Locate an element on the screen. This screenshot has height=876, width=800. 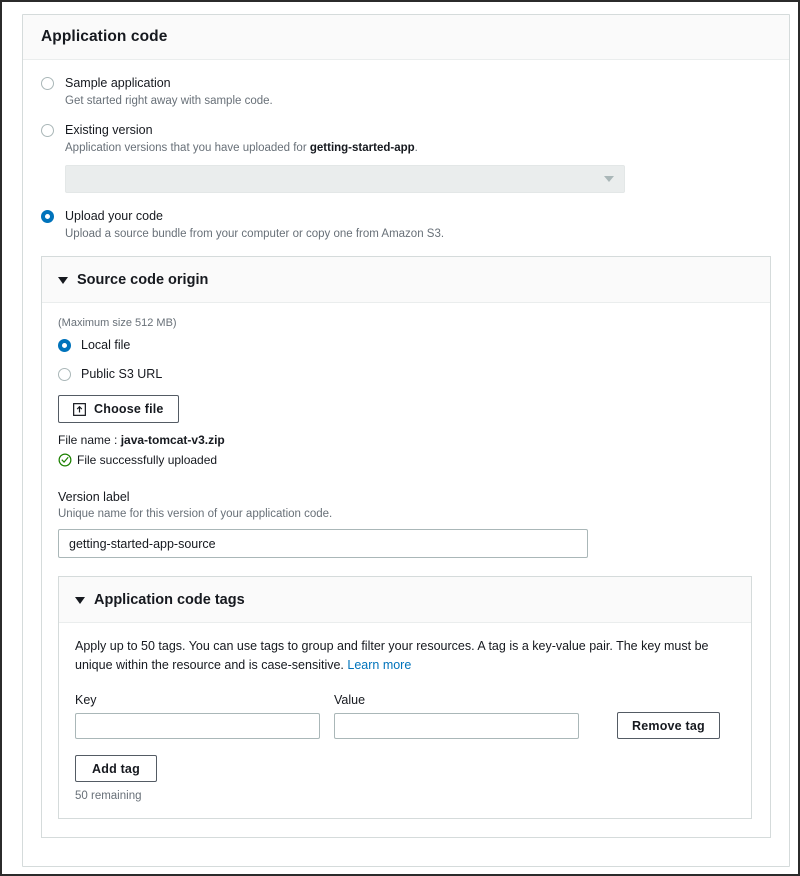
add-tag-button: Add tag is located at coordinates (116, 768).